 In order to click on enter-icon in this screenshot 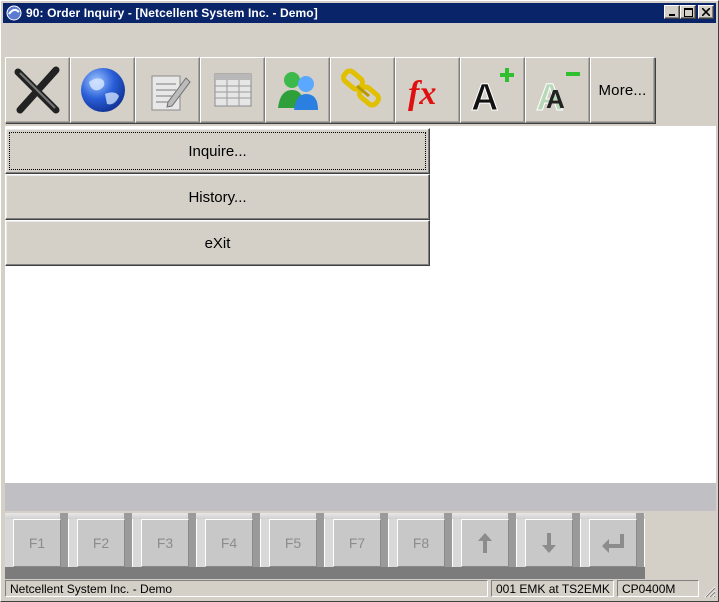, I will do `click(613, 543)`.